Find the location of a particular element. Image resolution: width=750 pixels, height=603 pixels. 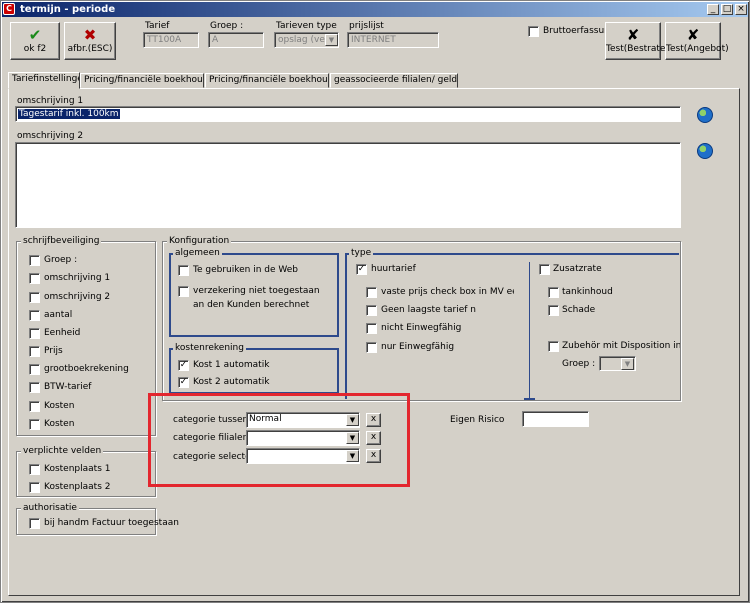

prijslijst-label: prijslijst is located at coordinates (366, 26).